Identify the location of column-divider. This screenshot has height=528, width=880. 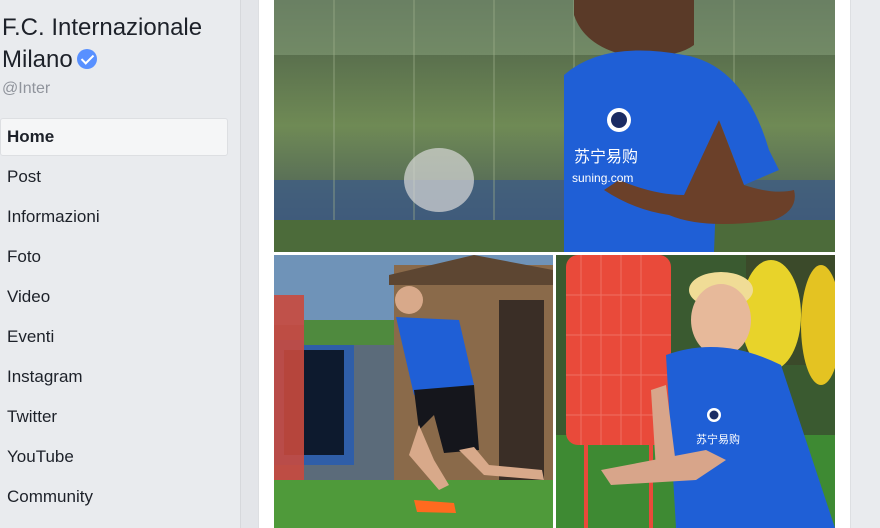
(249, 264).